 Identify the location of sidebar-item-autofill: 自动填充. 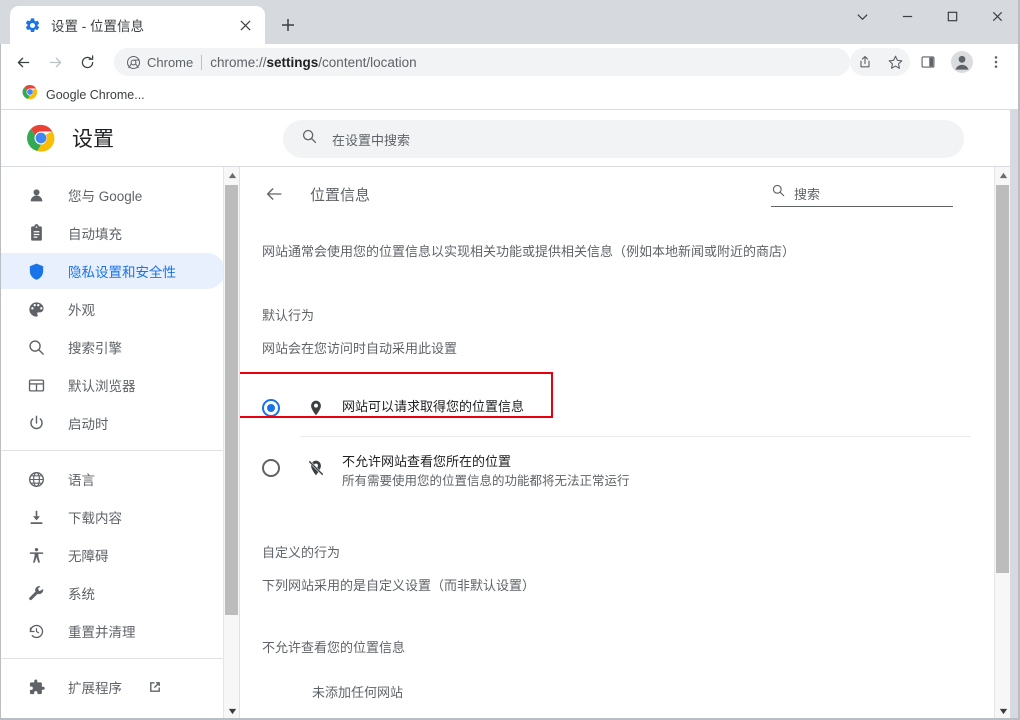
(112, 233).